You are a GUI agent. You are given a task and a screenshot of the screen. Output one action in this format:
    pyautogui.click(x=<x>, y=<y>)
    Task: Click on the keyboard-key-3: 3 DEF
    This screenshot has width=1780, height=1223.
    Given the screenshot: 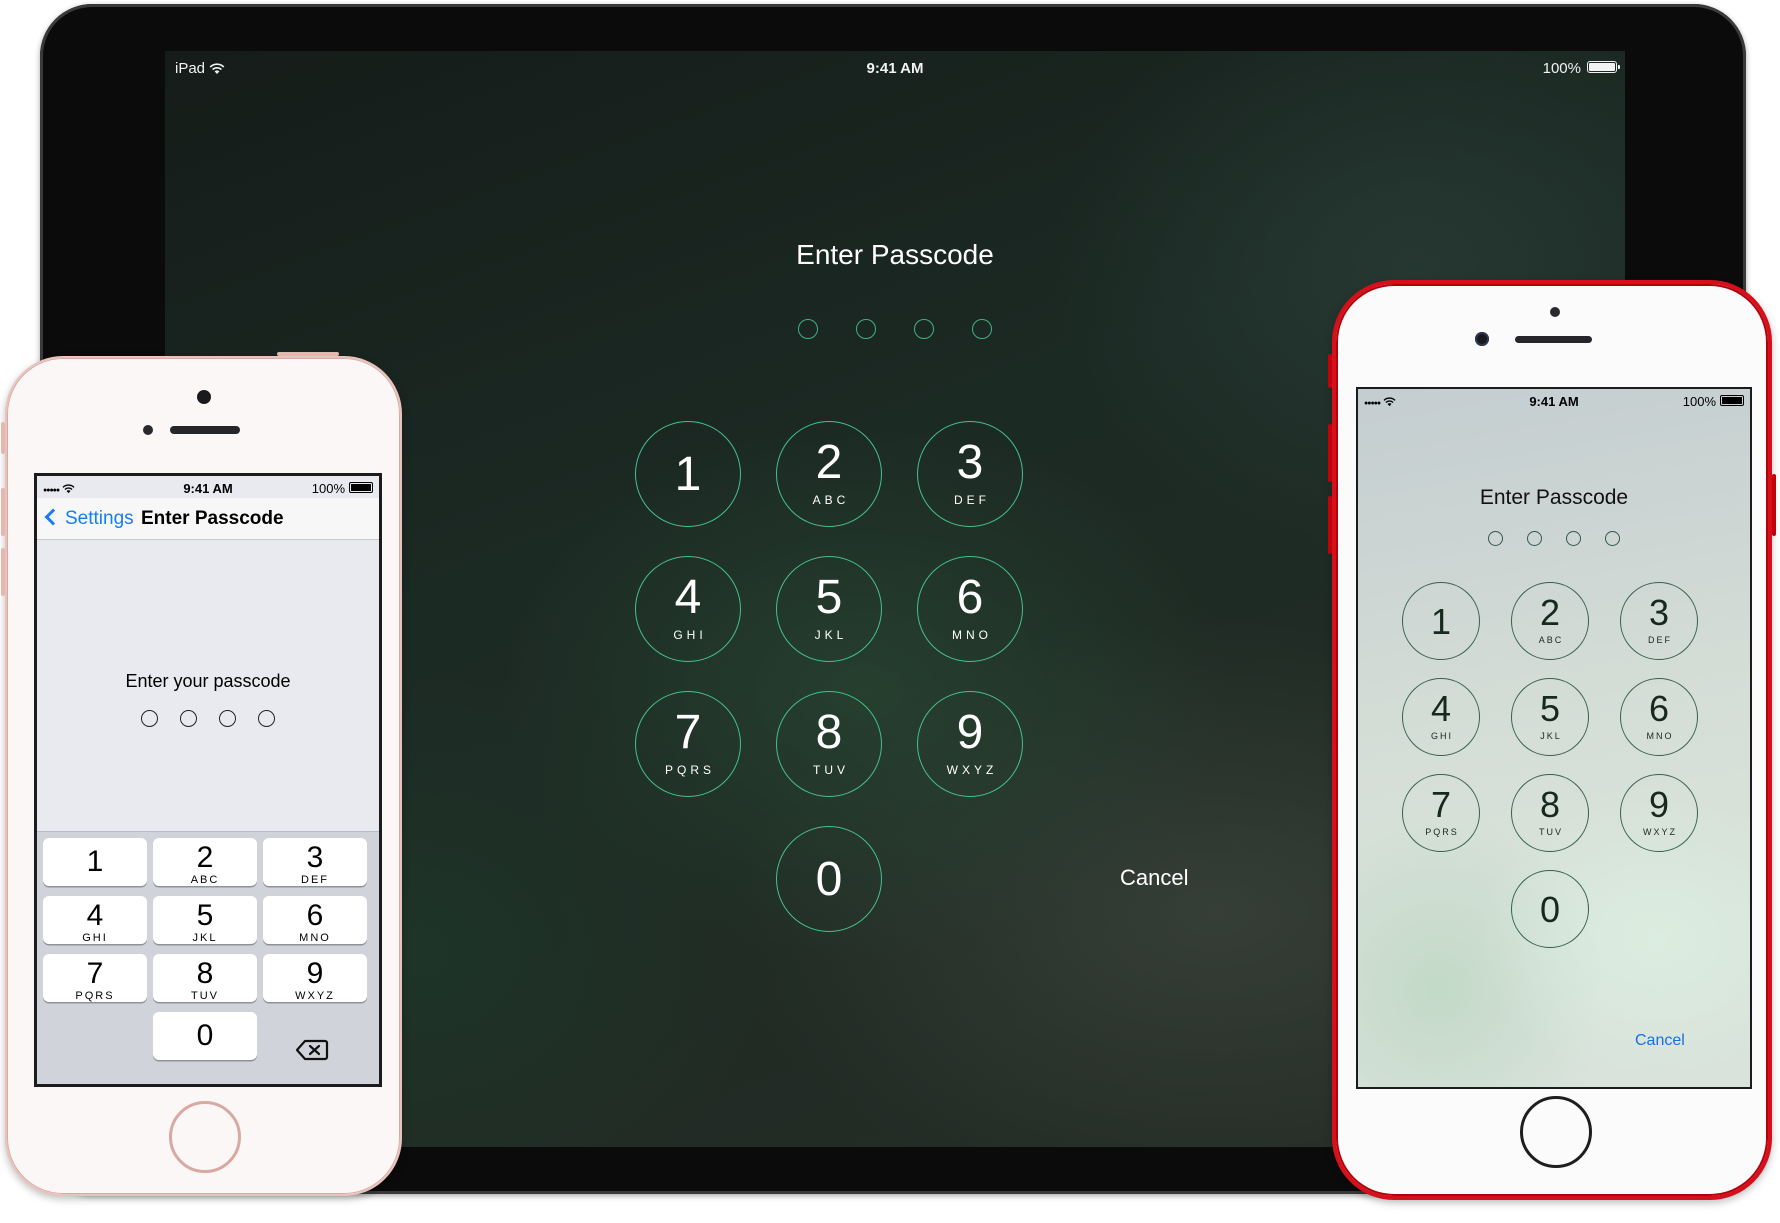 What is the action you would take?
    pyautogui.click(x=315, y=862)
    